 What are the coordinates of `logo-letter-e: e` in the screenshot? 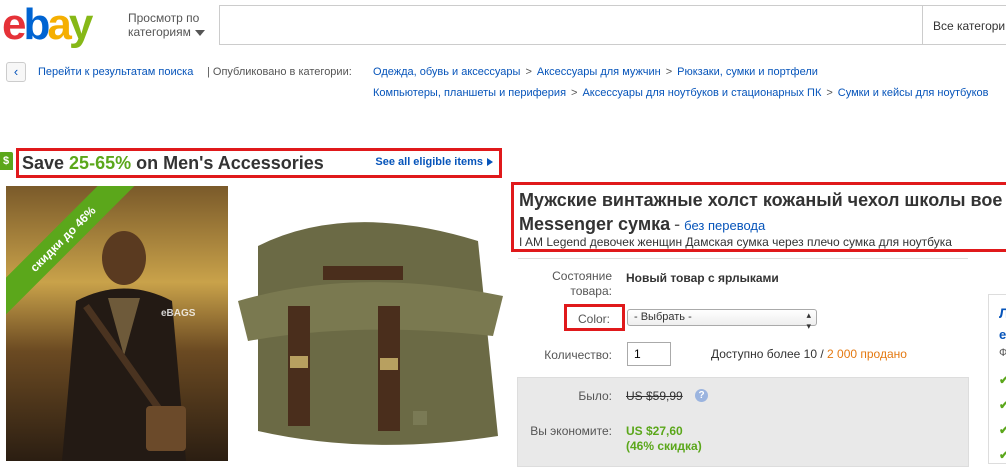 It's located at (14, 24).